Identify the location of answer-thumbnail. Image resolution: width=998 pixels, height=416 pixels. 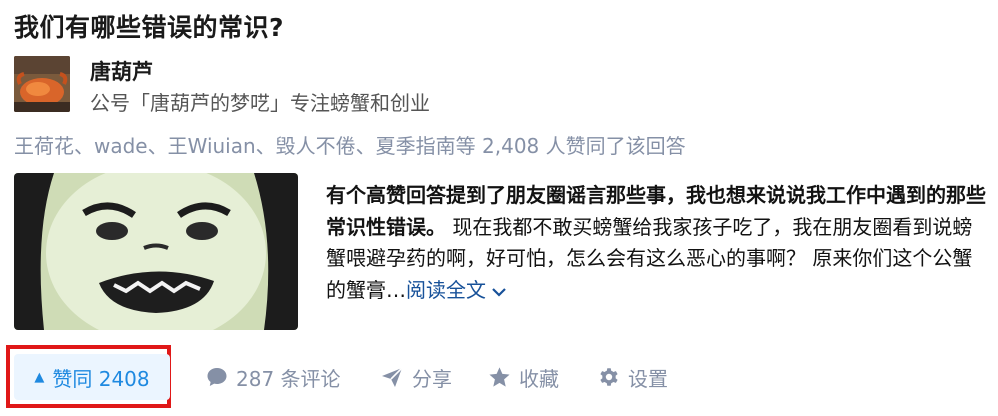
(156, 251).